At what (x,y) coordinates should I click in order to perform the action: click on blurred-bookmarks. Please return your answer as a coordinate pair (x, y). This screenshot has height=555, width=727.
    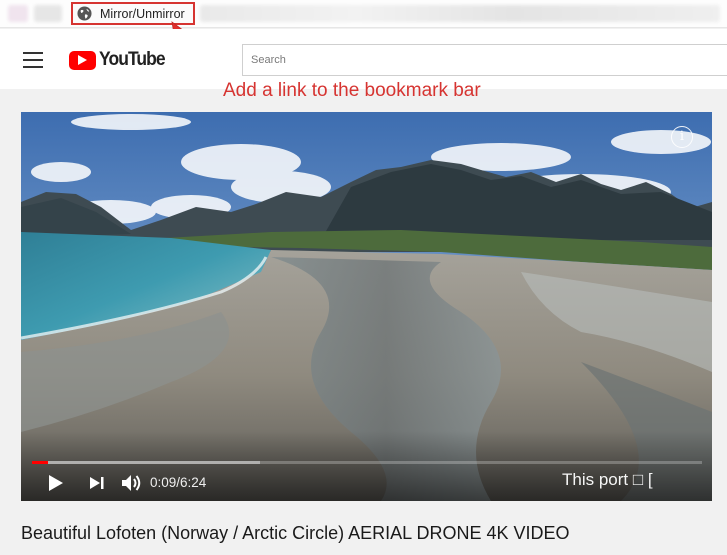
    Looking at the image, I should click on (460, 13).